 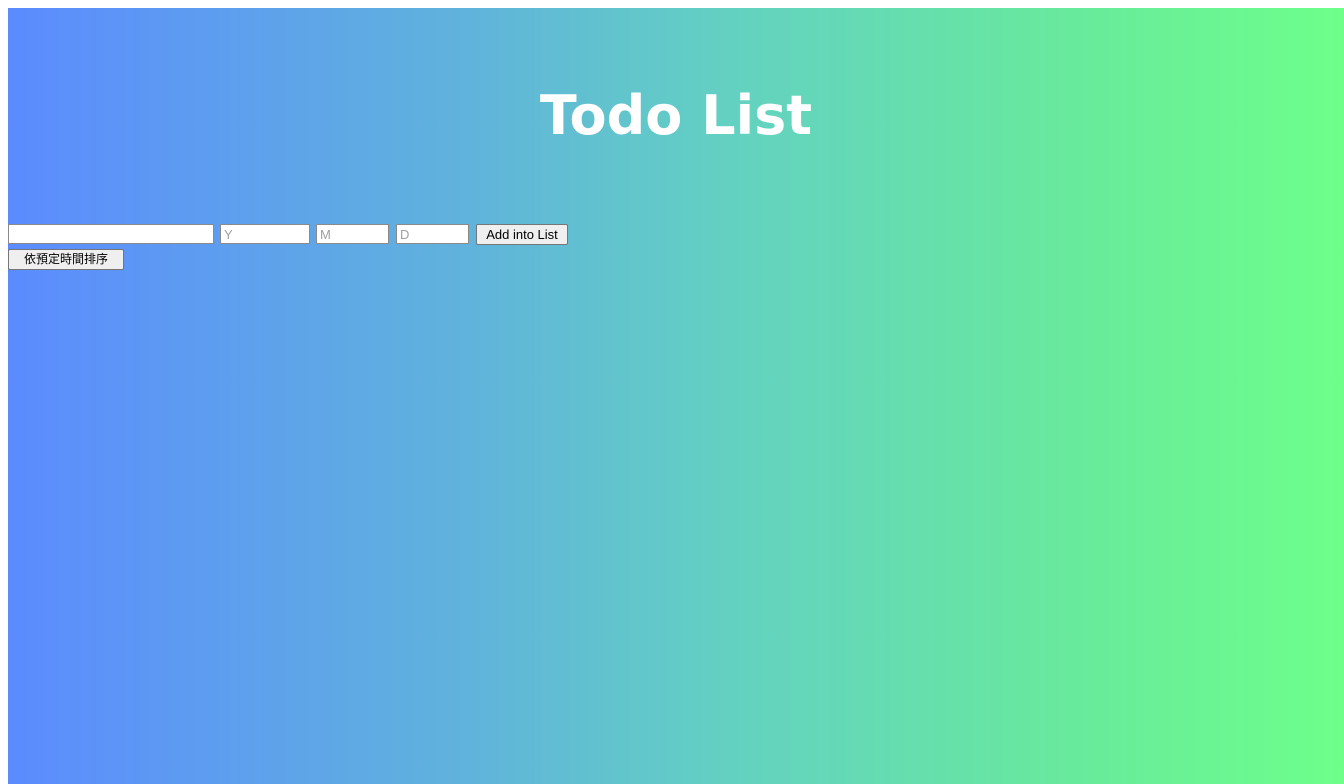 What do you see at coordinates (676, 115) in the screenshot?
I see `page-title: Todo List` at bounding box center [676, 115].